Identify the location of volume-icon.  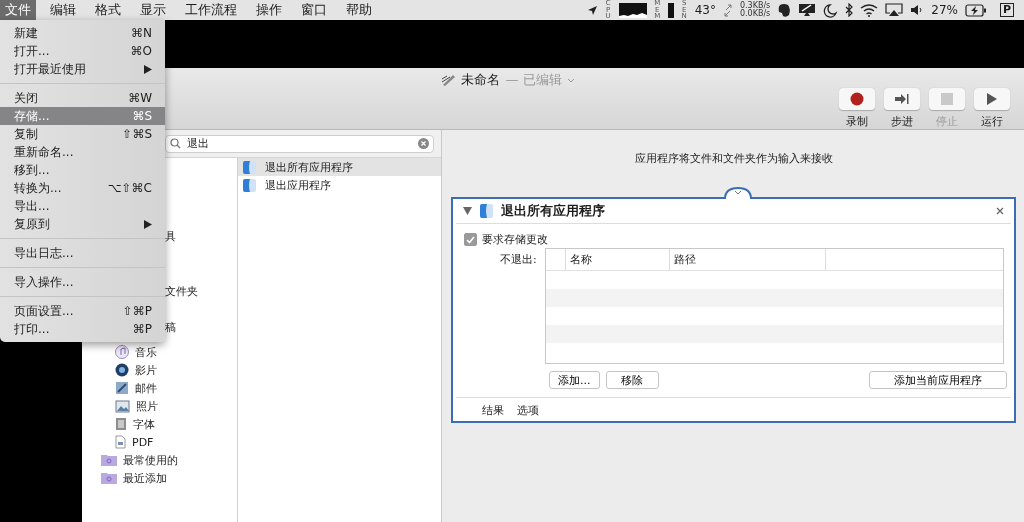
(917, 10).